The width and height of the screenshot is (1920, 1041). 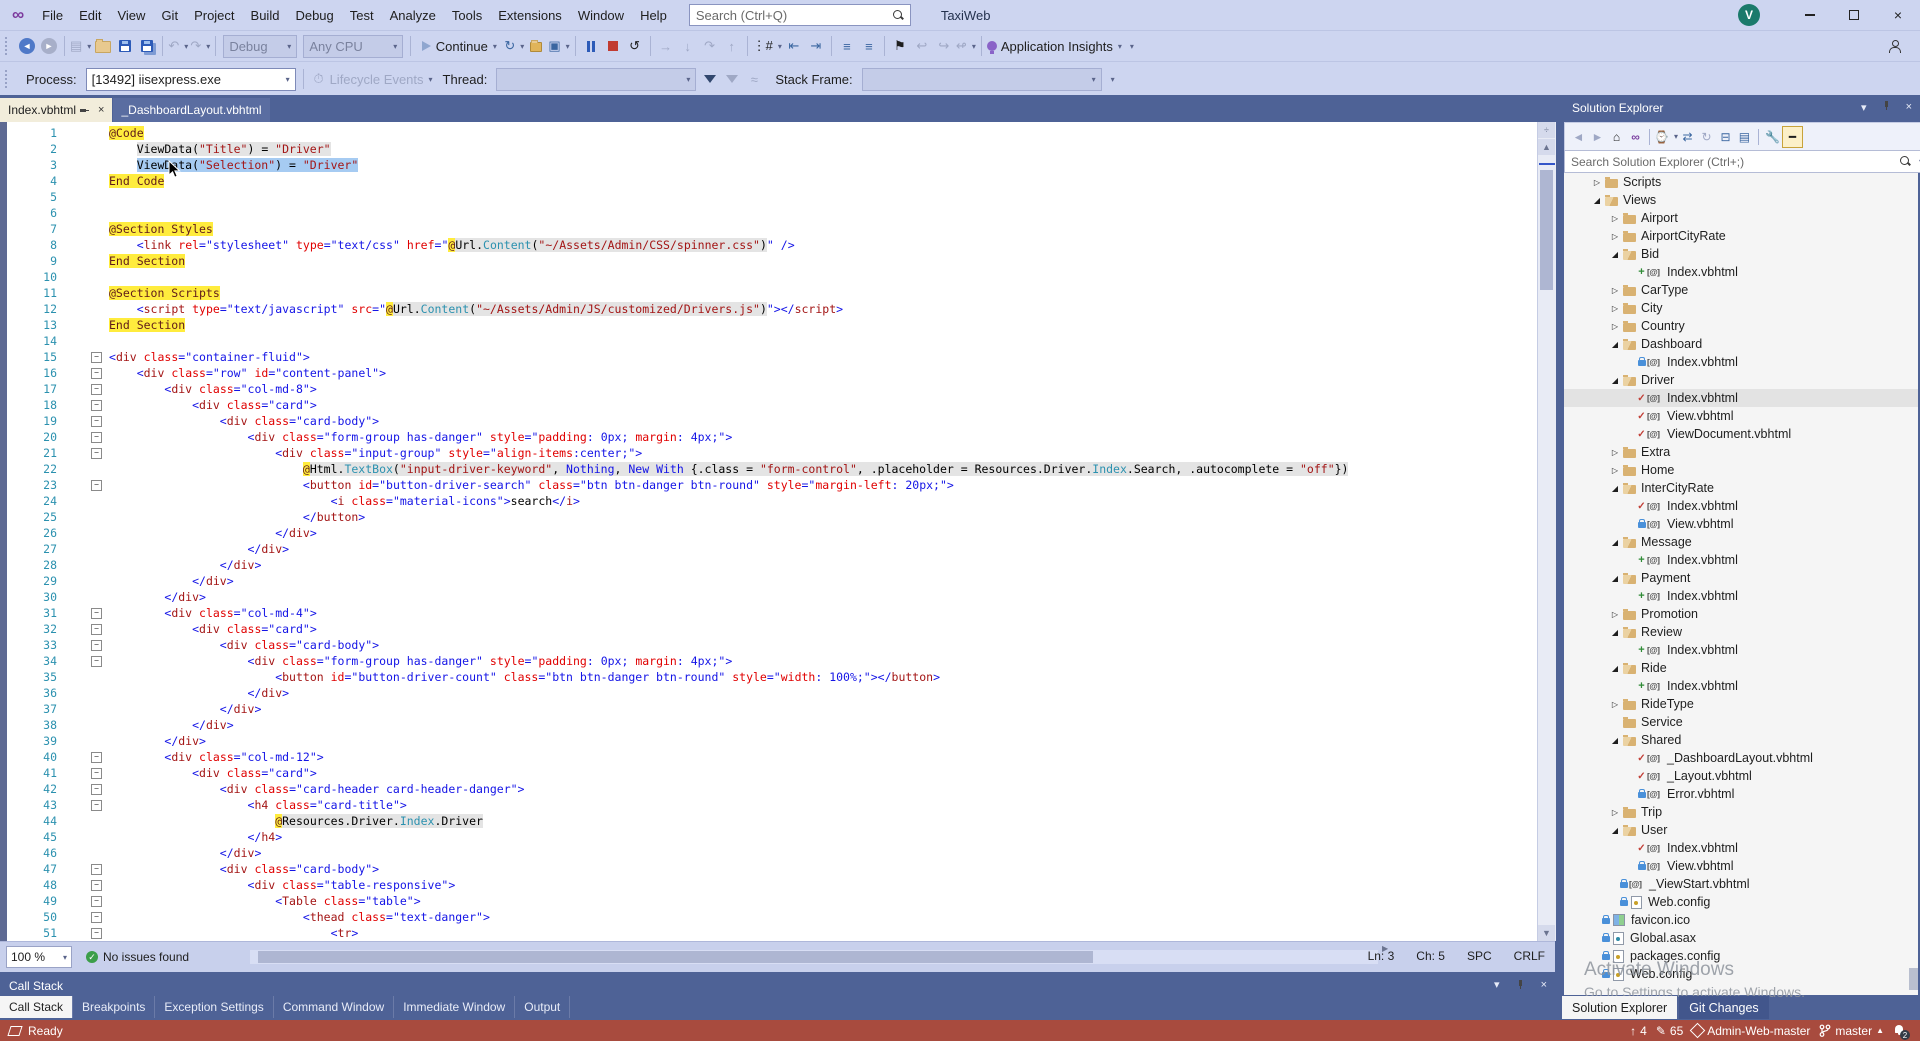 What do you see at coordinates (1725, 137) in the screenshot?
I see `collapse-all-icon: ⊟` at bounding box center [1725, 137].